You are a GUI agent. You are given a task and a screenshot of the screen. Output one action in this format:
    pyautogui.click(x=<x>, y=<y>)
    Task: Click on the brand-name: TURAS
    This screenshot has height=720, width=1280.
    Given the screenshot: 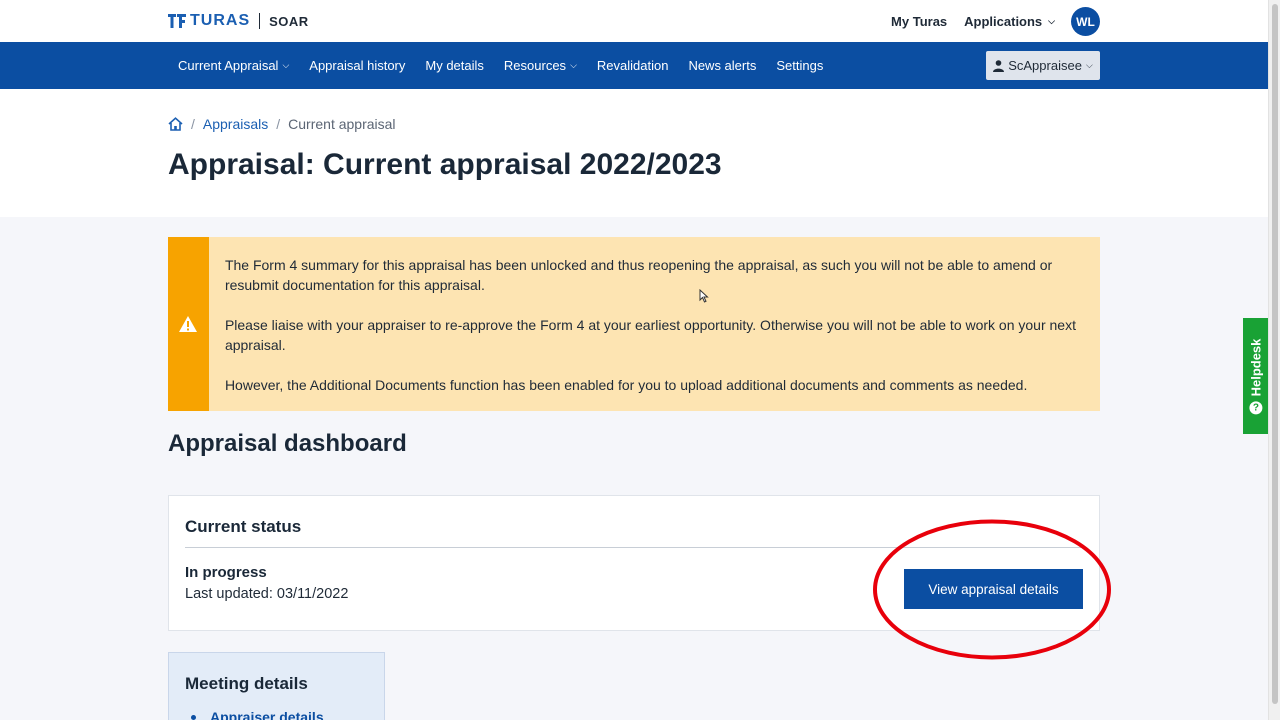 What is the action you would take?
    pyautogui.click(x=220, y=20)
    